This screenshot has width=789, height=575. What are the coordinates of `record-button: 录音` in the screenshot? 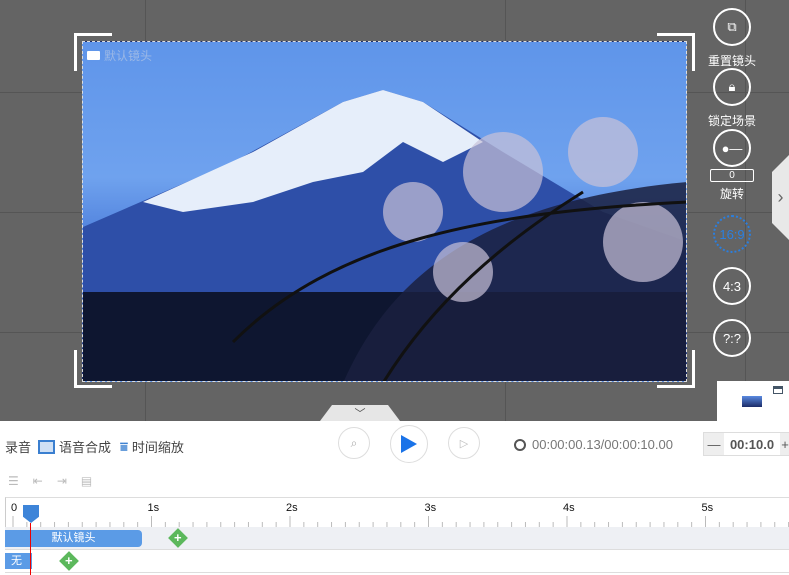 It's located at (18, 446).